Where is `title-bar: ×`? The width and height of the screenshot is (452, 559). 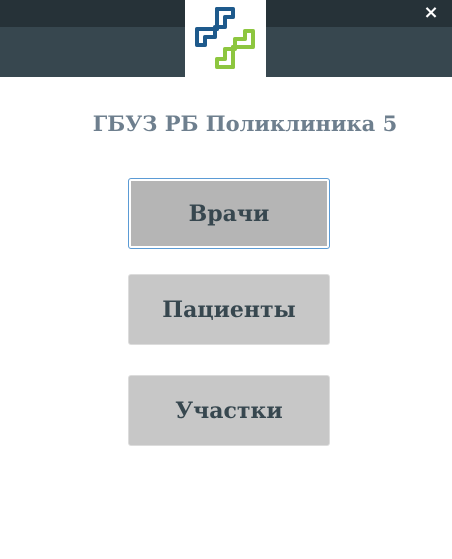
title-bar: × is located at coordinates (226, 38).